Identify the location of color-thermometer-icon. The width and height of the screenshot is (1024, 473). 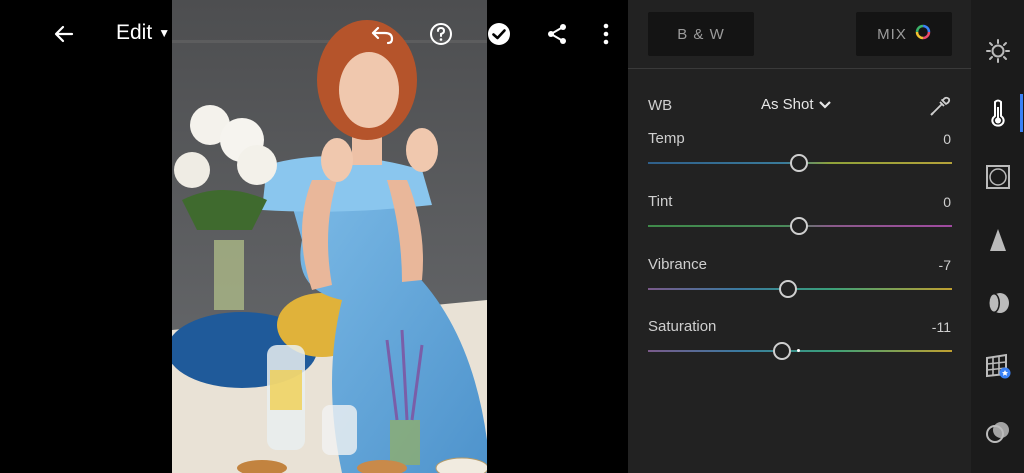
(998, 113).